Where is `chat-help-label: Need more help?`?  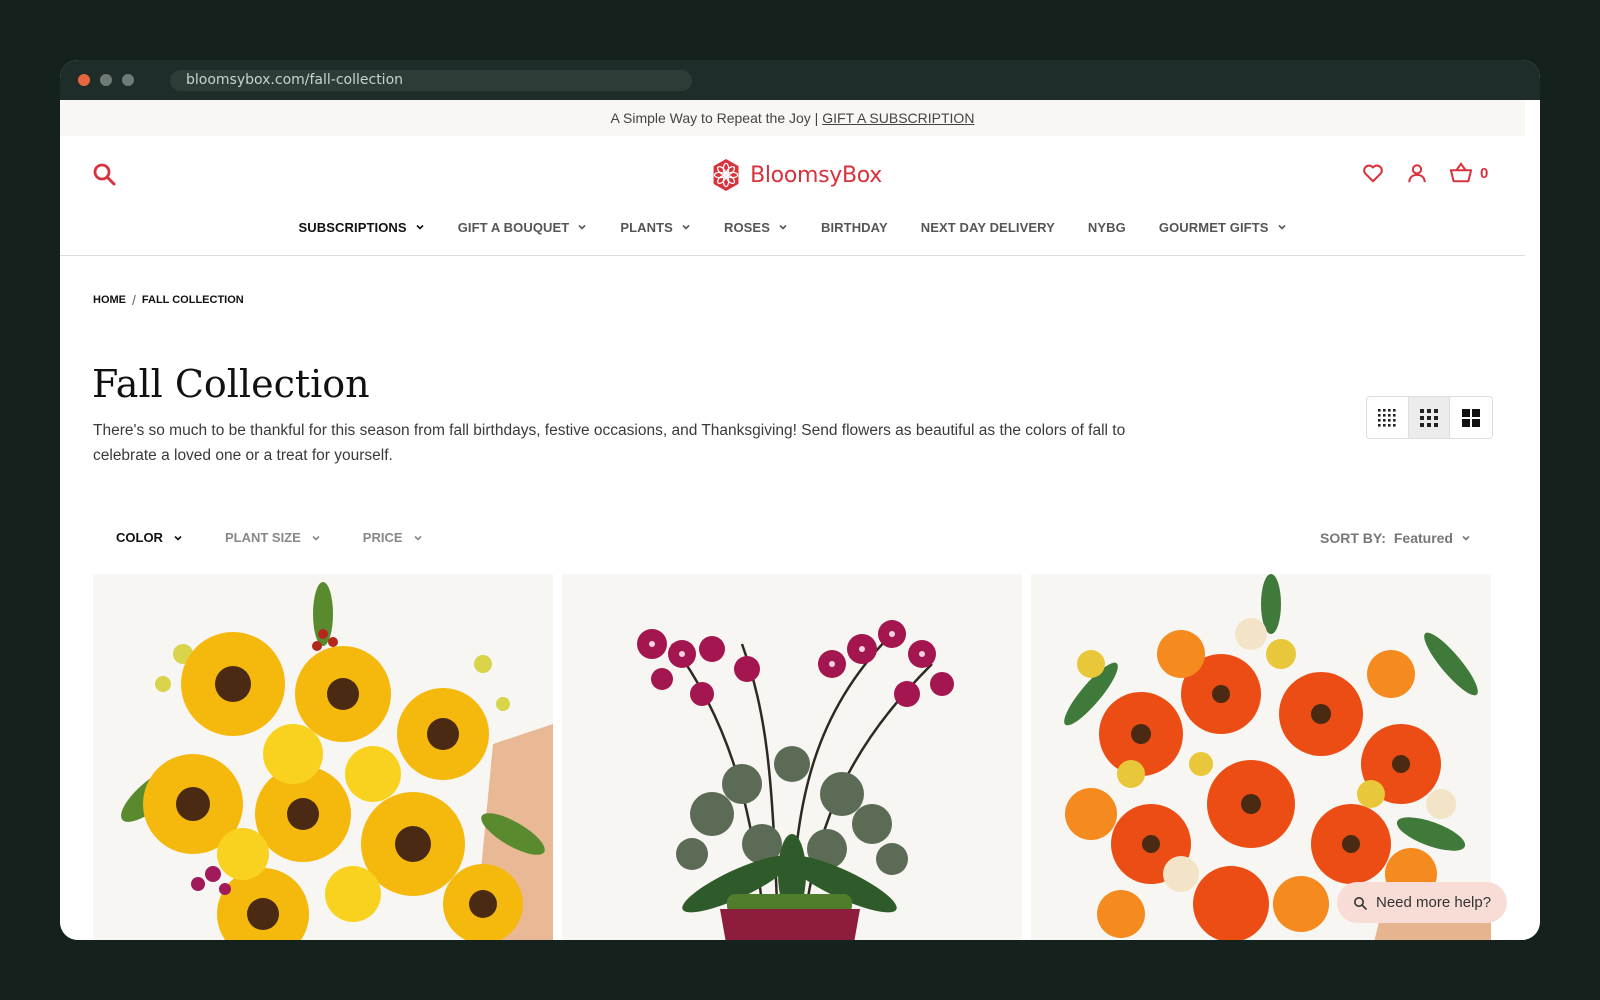 chat-help-label: Need more help? is located at coordinates (1434, 902).